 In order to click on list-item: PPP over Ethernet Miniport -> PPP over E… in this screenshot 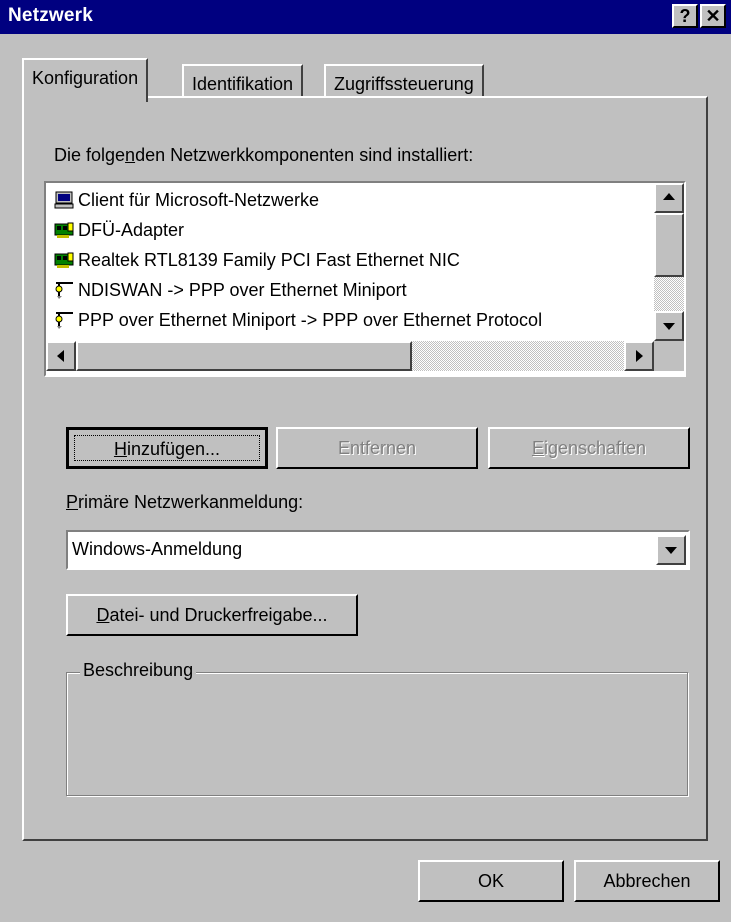, I will do `click(298, 320)`.